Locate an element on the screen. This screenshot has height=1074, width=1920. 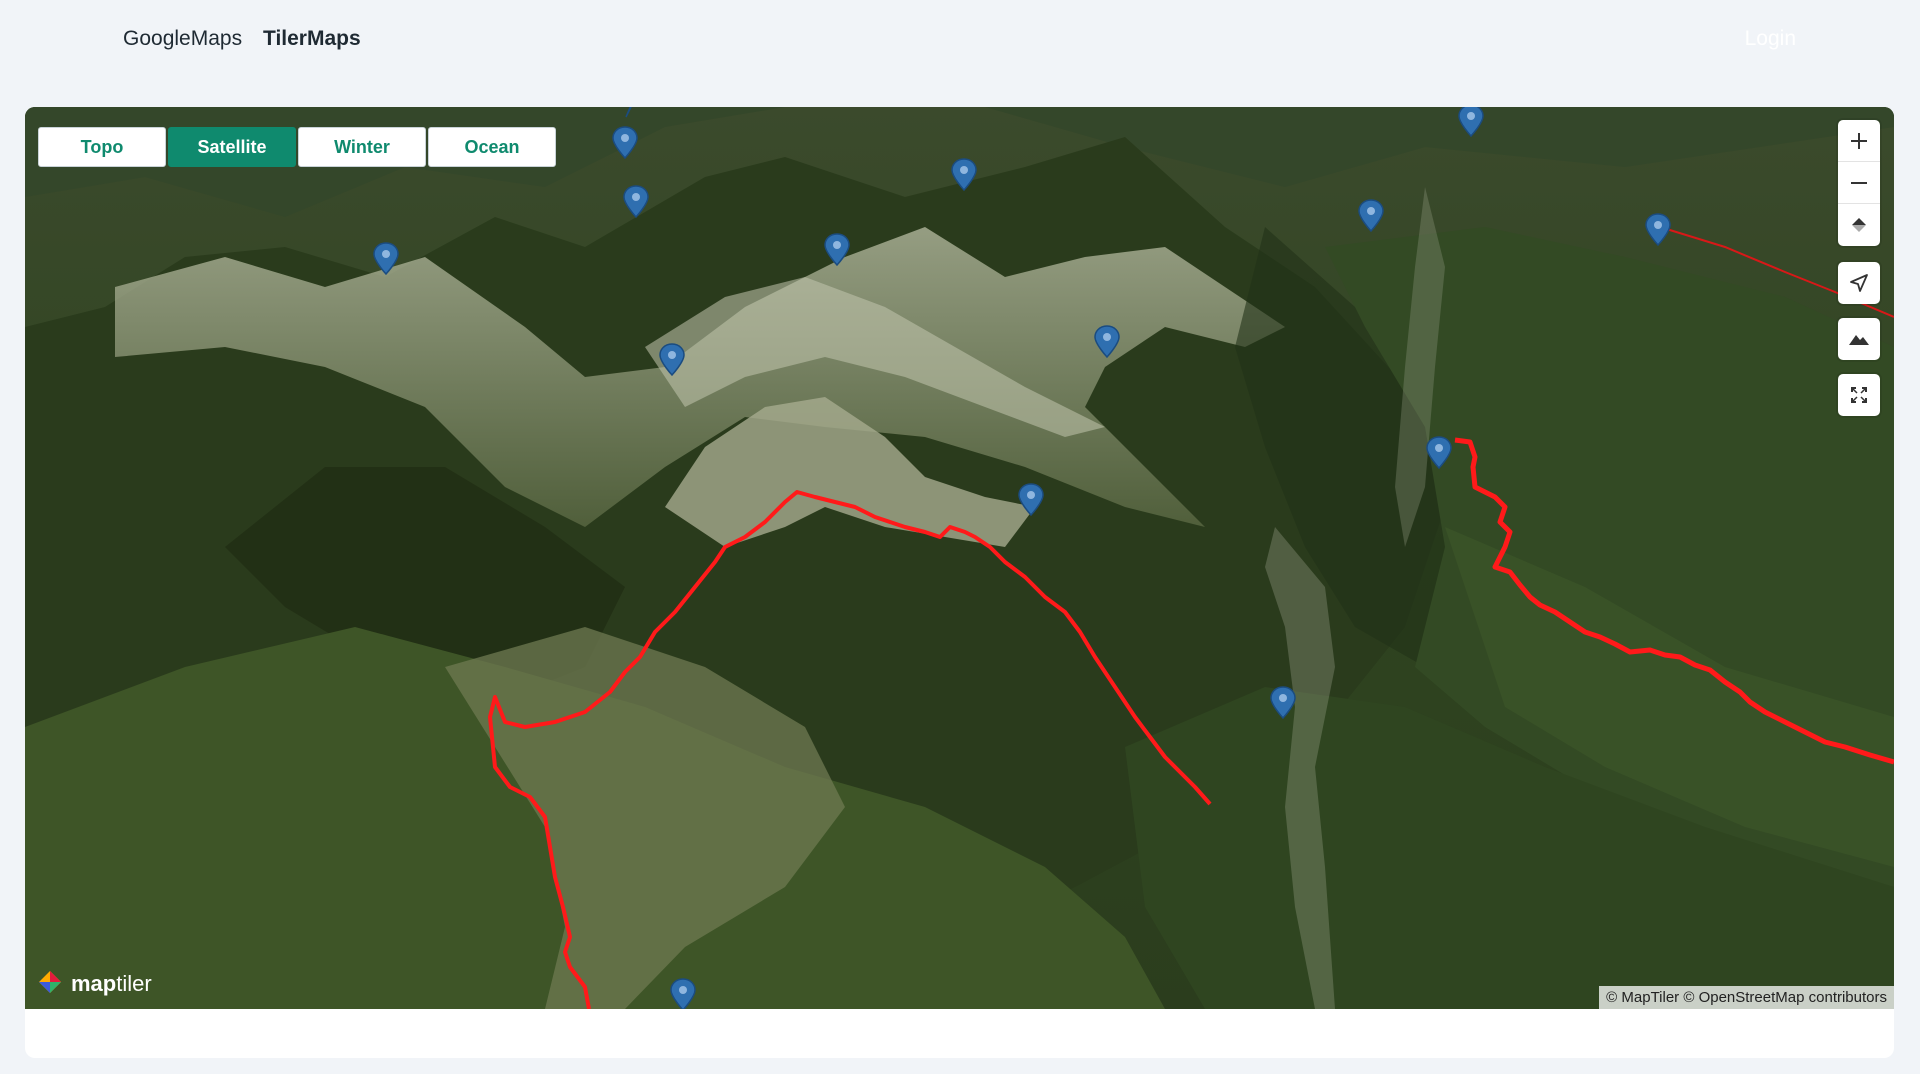
maptiler-logo: maptiler is located at coordinates (93, 984).